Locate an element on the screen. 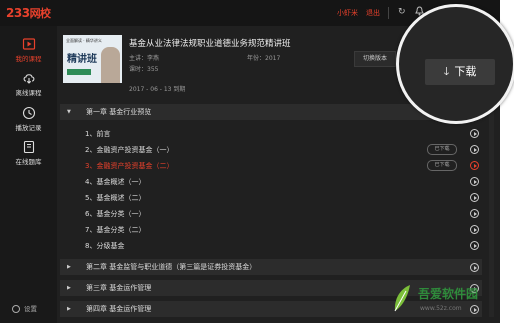 This screenshot has width=514, height=323. course-title: 基金从业法律法规职业道德业务规范精讲班 is located at coordinates (210, 44).